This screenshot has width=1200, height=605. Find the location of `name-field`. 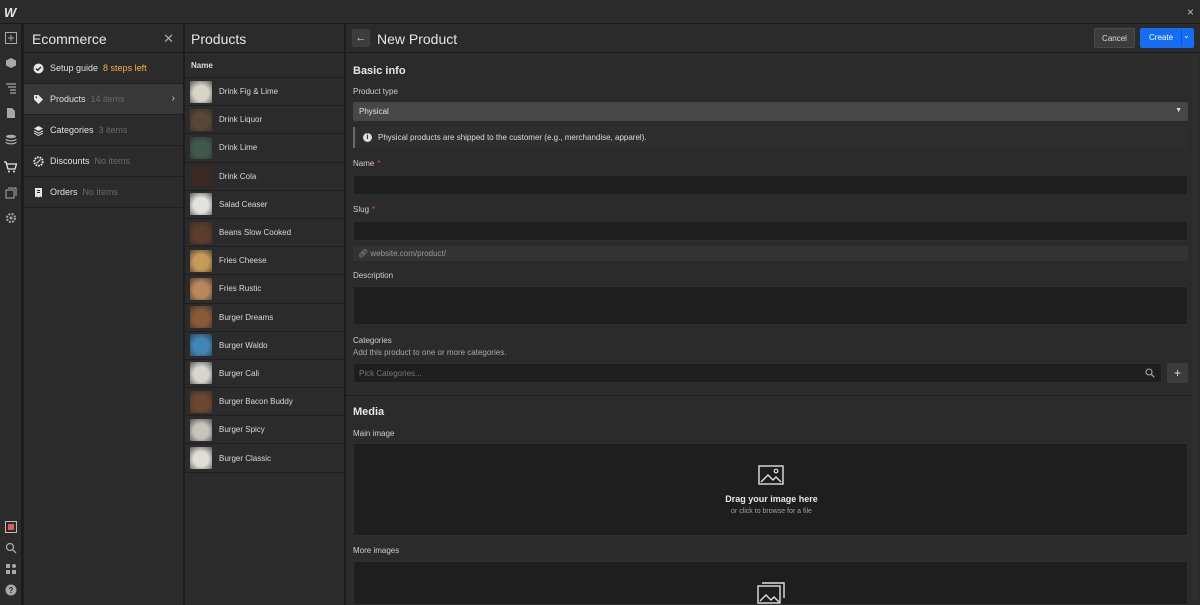

name-field is located at coordinates (770, 185).